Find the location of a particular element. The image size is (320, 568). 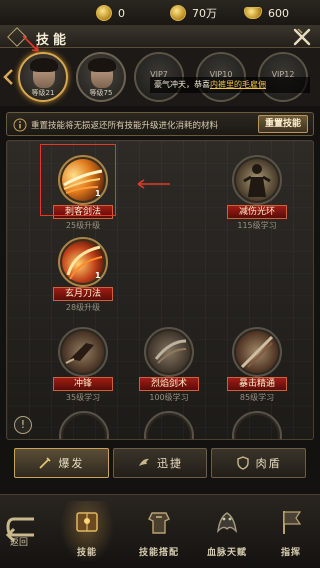

skill-item: 1 玄月刀法 28级升级 is located at coordinates (83, 273).